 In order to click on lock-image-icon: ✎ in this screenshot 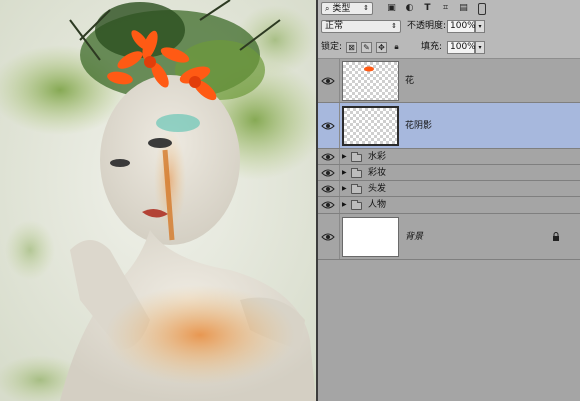, I will do `click(366, 47)`.